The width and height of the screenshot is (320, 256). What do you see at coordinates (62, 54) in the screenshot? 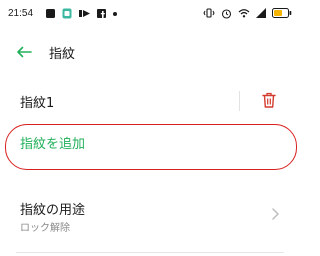
I see `page-title: 指紋` at bounding box center [62, 54].